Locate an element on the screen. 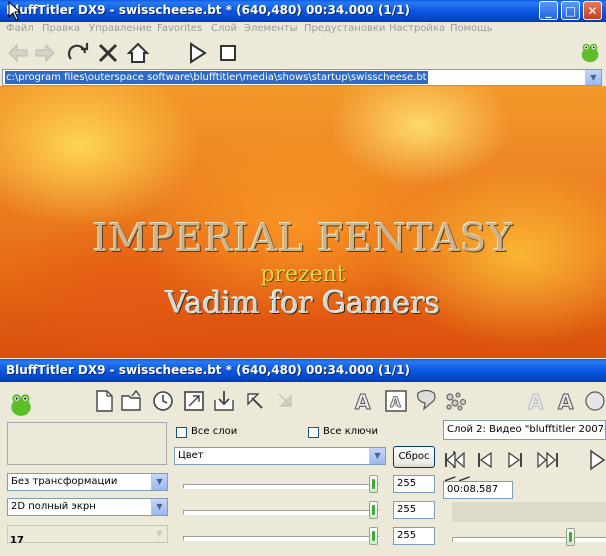 This screenshot has height=556, width=606. value-field-1: 255 is located at coordinates (414, 484).